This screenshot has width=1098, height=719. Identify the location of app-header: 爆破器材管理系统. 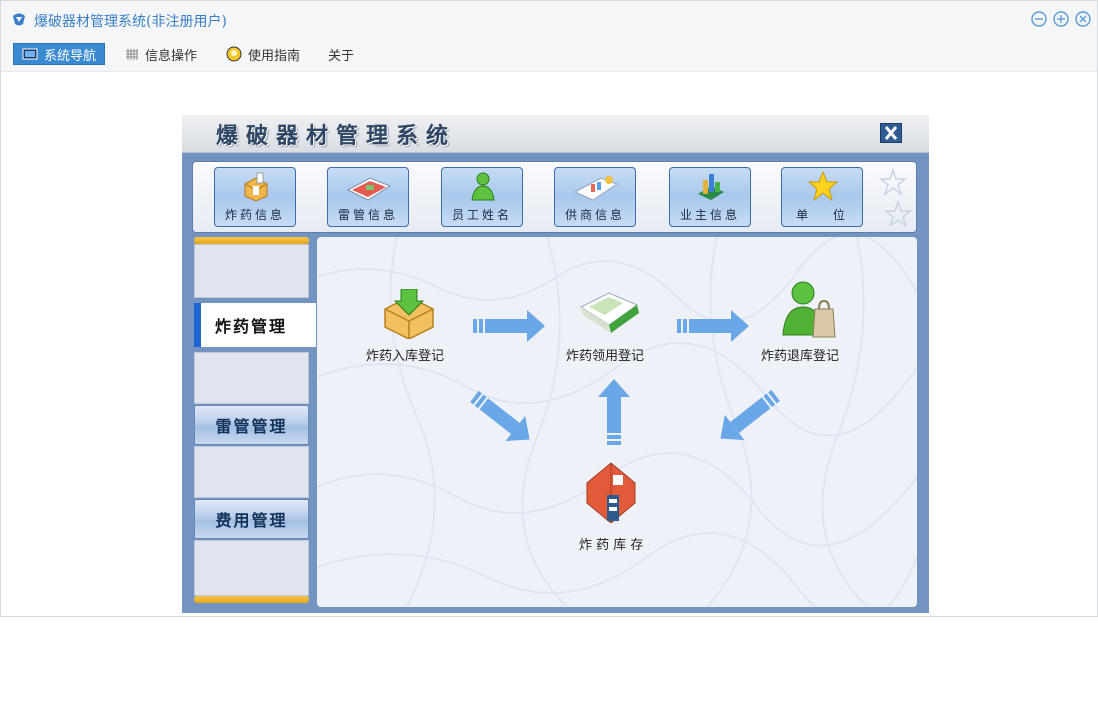
(555, 134).